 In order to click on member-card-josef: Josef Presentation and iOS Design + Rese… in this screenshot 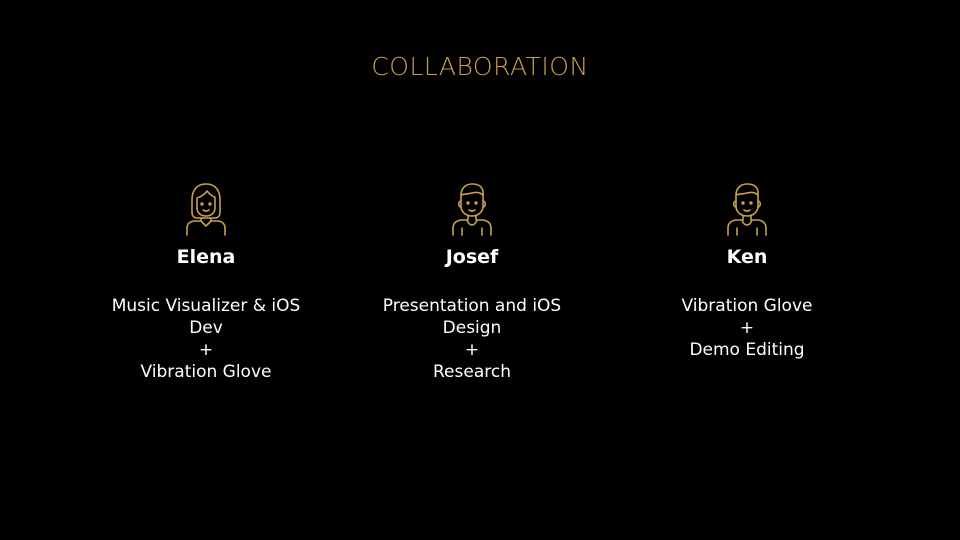, I will do `click(472, 282)`.